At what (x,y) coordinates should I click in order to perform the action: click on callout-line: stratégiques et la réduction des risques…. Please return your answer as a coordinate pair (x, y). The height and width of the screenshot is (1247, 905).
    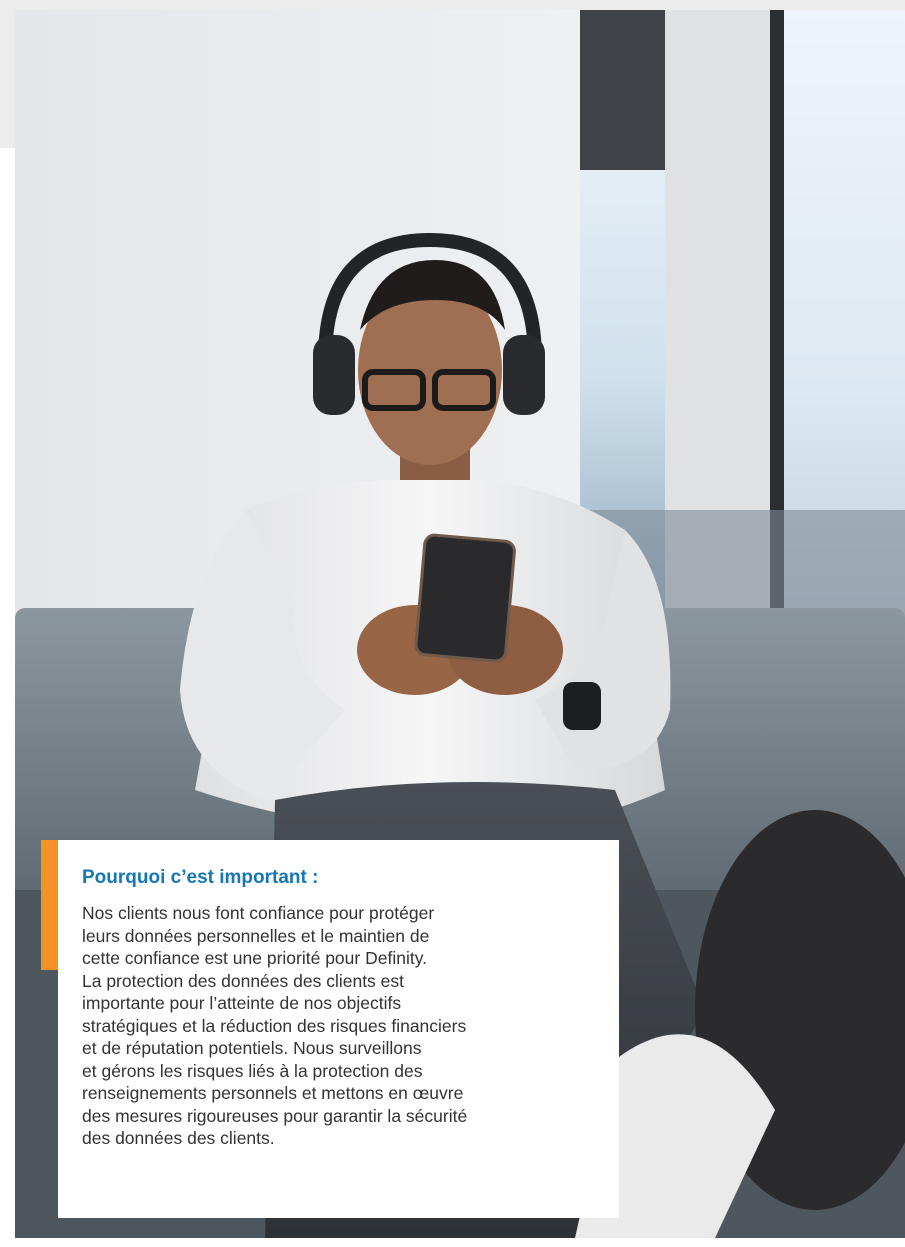
    Looking at the image, I should click on (274, 1025).